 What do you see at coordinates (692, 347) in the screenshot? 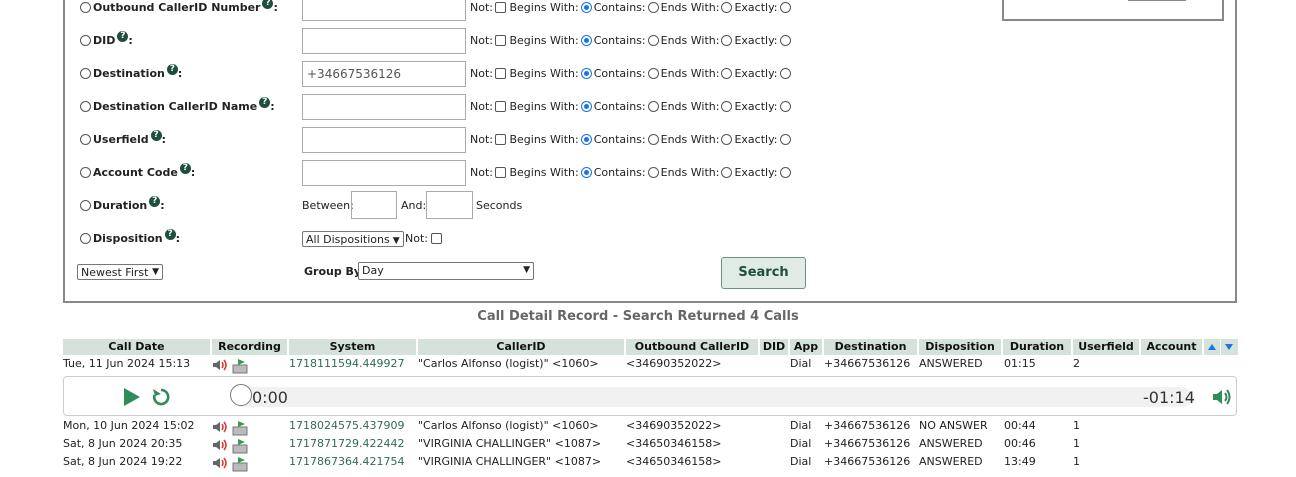
I see `column-header: Outbound CallerID` at bounding box center [692, 347].